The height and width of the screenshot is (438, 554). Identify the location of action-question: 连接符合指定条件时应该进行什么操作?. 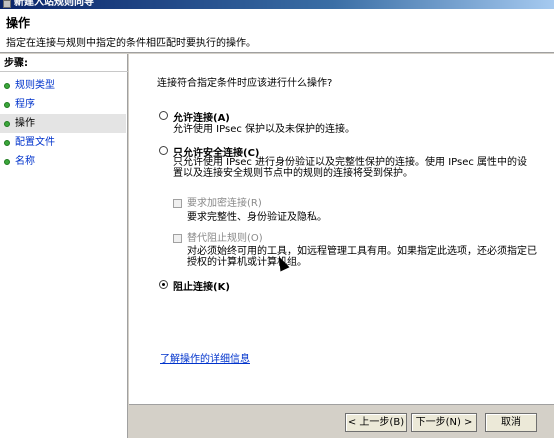
(245, 83).